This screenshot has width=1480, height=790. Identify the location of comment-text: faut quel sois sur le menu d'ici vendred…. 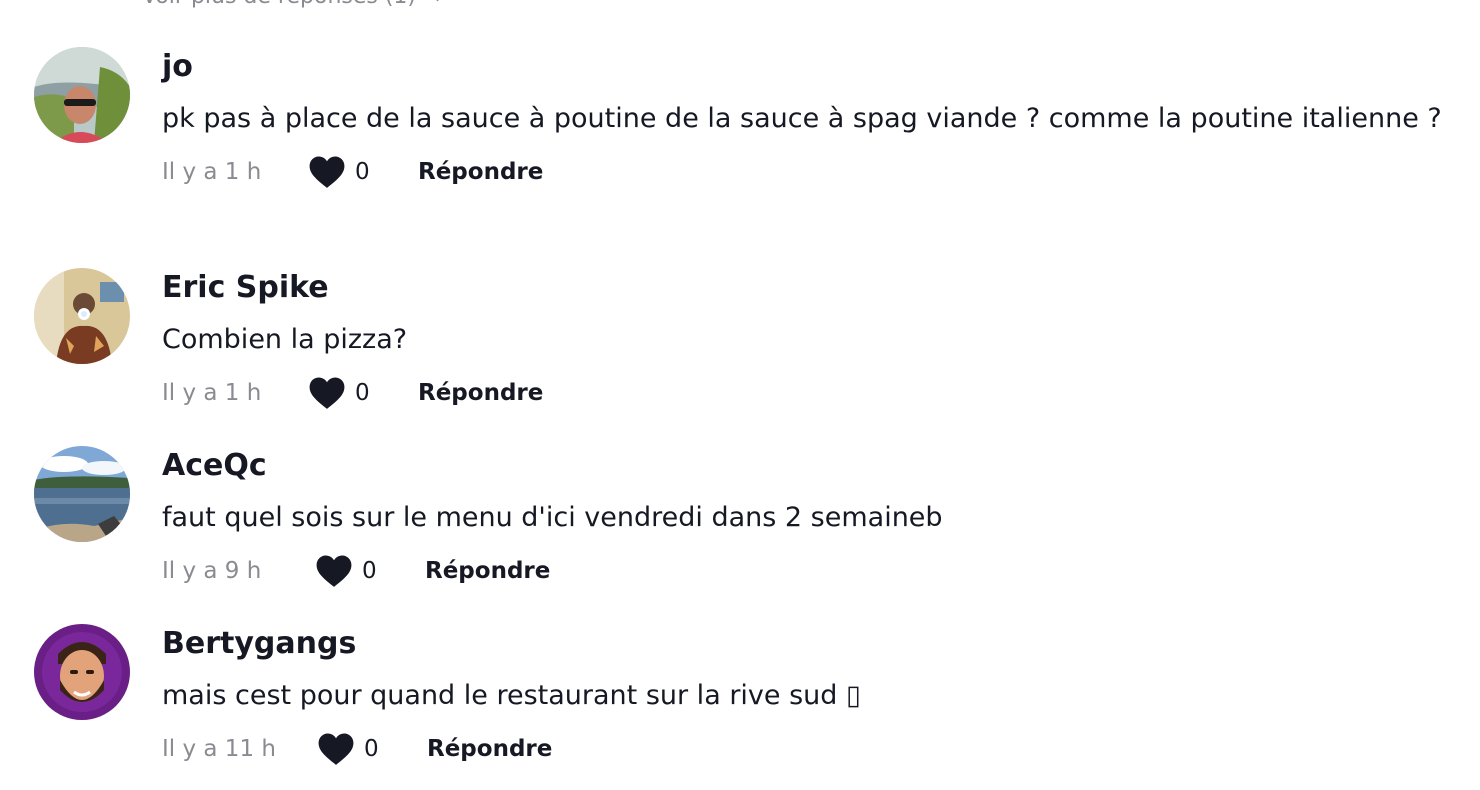
(552, 517).